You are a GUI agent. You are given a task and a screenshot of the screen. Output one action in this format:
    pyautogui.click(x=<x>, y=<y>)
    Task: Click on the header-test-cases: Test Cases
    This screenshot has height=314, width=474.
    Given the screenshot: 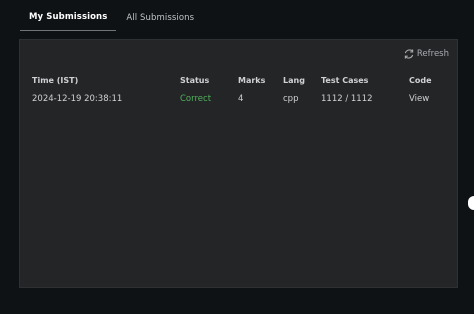 What is the action you would take?
    pyautogui.click(x=345, y=80)
    